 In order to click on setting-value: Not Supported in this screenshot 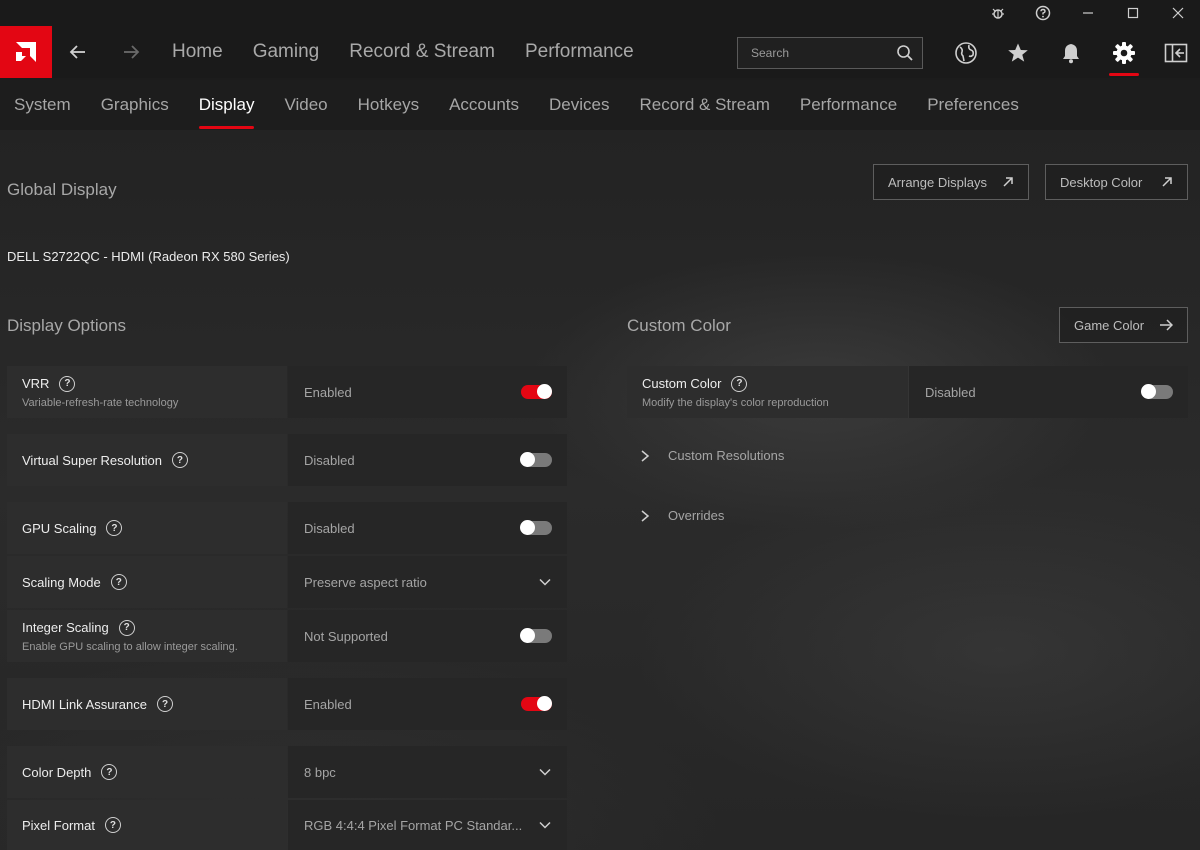, I will do `click(346, 636)`.